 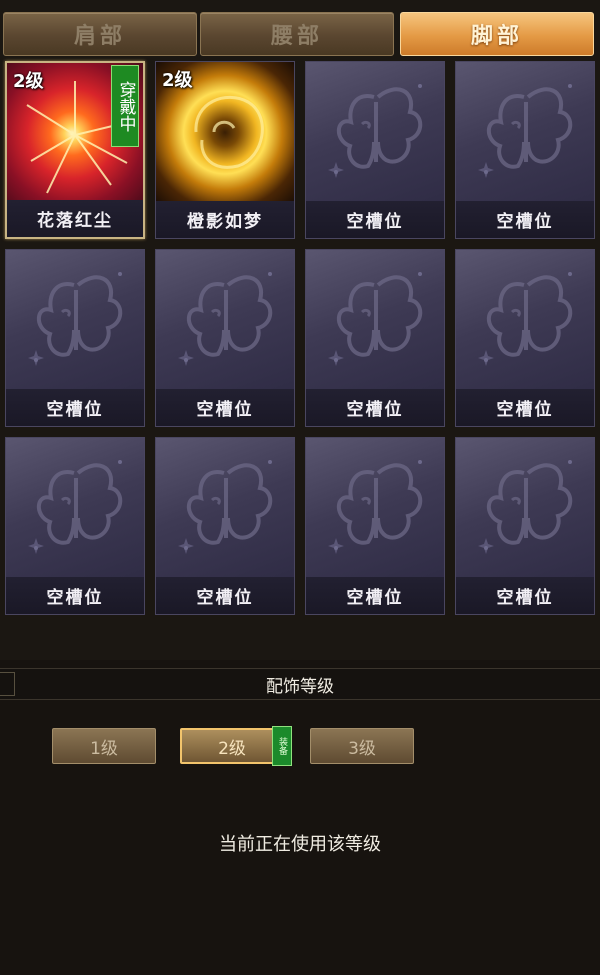 I want to click on equipped-tag: 装备, so click(x=282, y=746).